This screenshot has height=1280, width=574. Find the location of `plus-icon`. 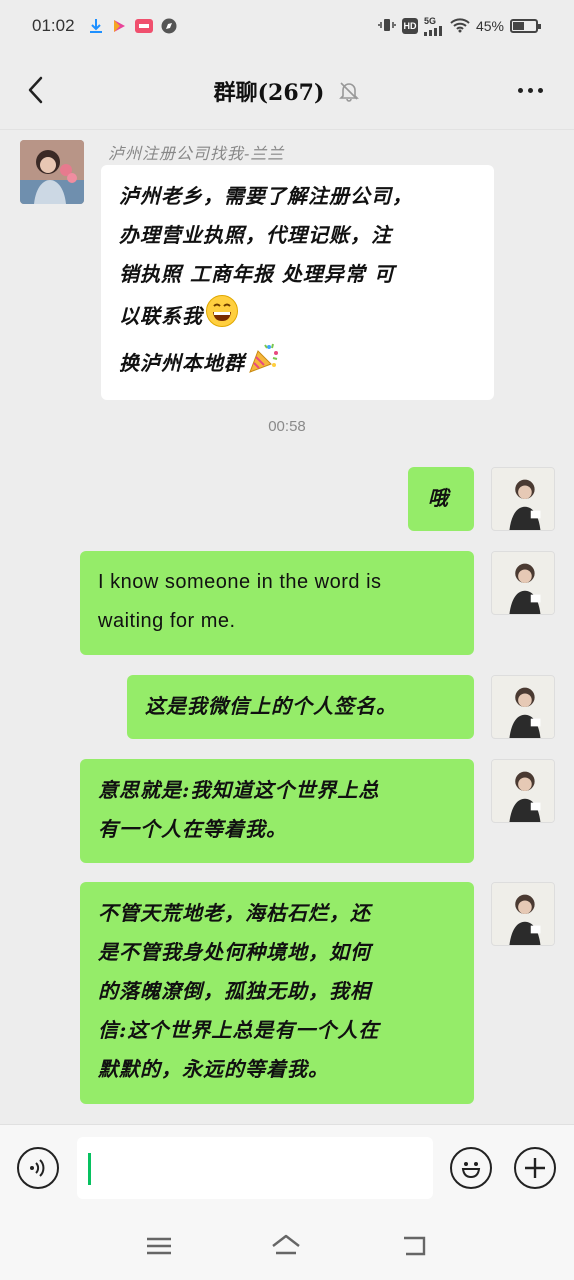

plus-icon is located at coordinates (535, 1168).